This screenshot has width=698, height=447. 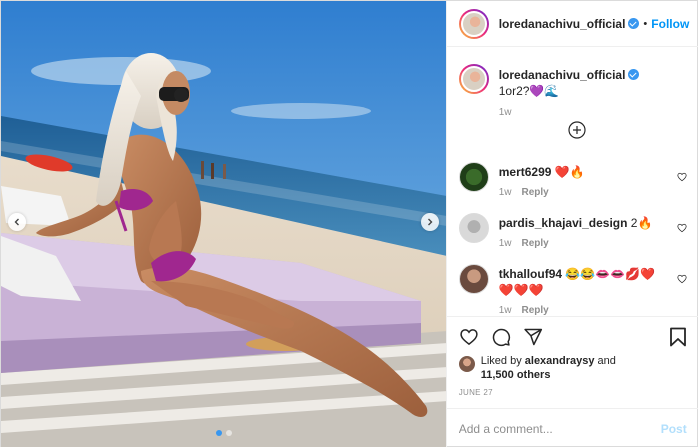 What do you see at coordinates (529, 91) in the screenshot?
I see `caption-text: 1or2?💜🌊` at bounding box center [529, 91].